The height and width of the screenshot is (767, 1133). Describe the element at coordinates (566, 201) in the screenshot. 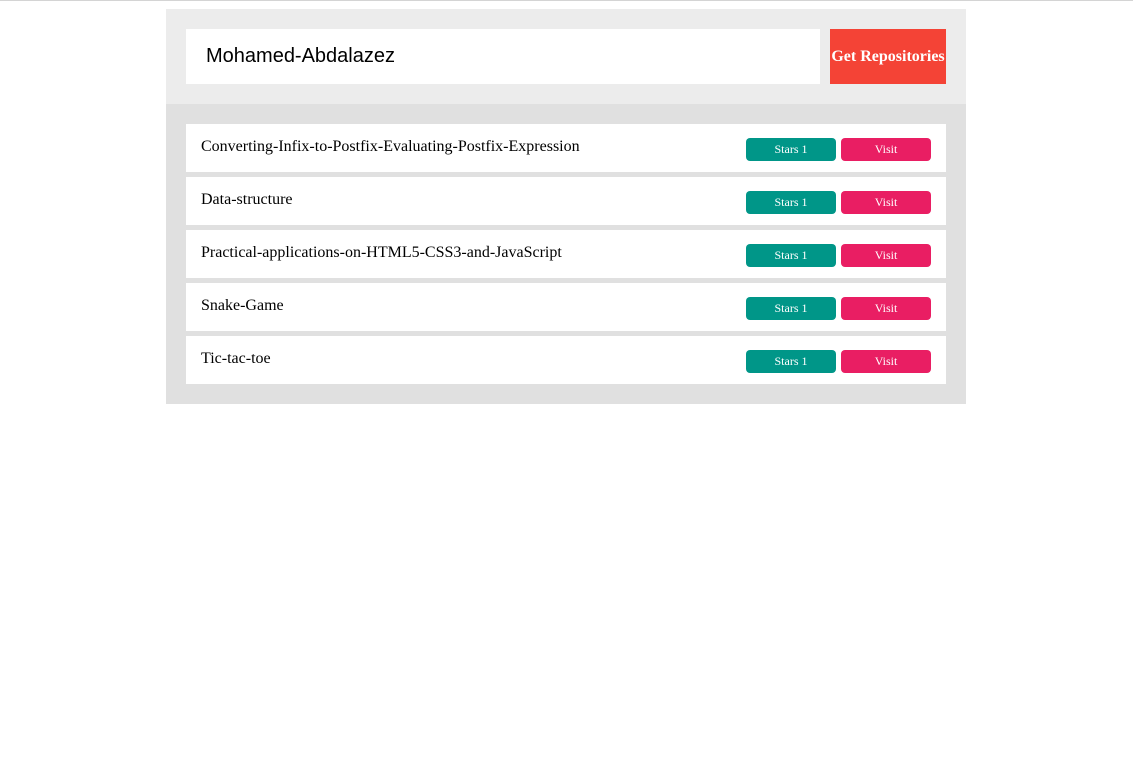

I see `repository-item: Data-structure Stars 1 Visit` at that location.